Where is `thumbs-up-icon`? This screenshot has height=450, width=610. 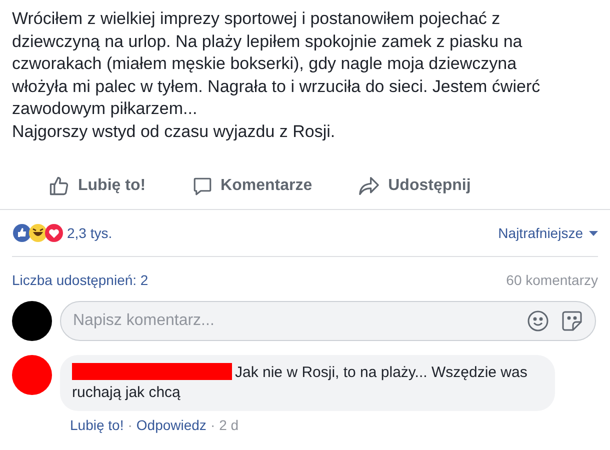 thumbs-up-icon is located at coordinates (59, 186).